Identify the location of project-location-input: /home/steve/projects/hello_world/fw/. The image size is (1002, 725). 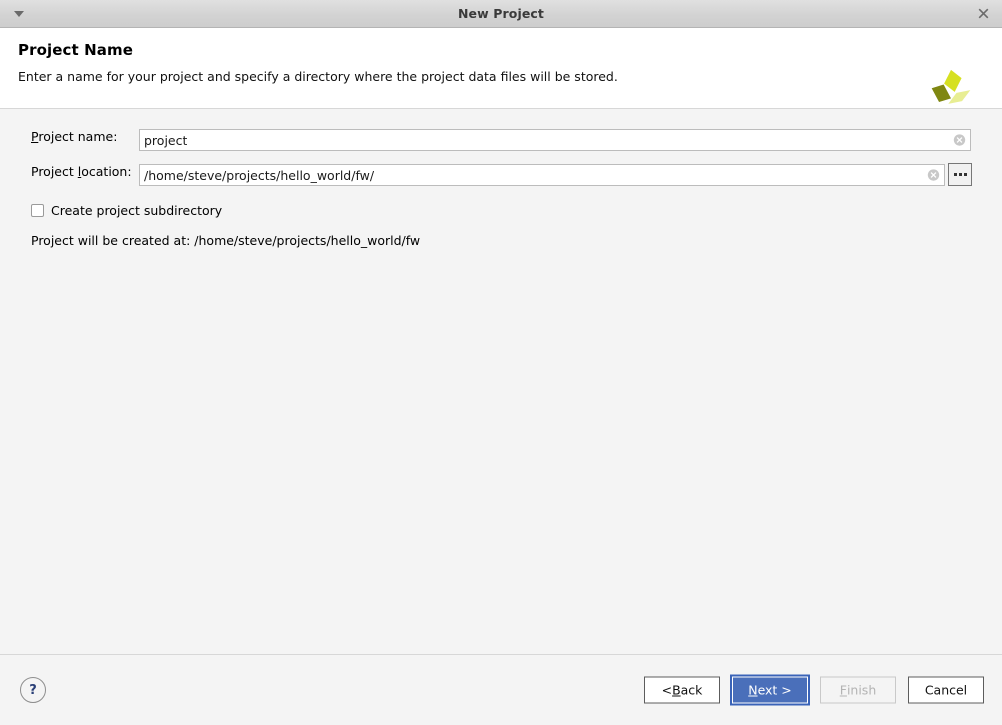
(542, 175).